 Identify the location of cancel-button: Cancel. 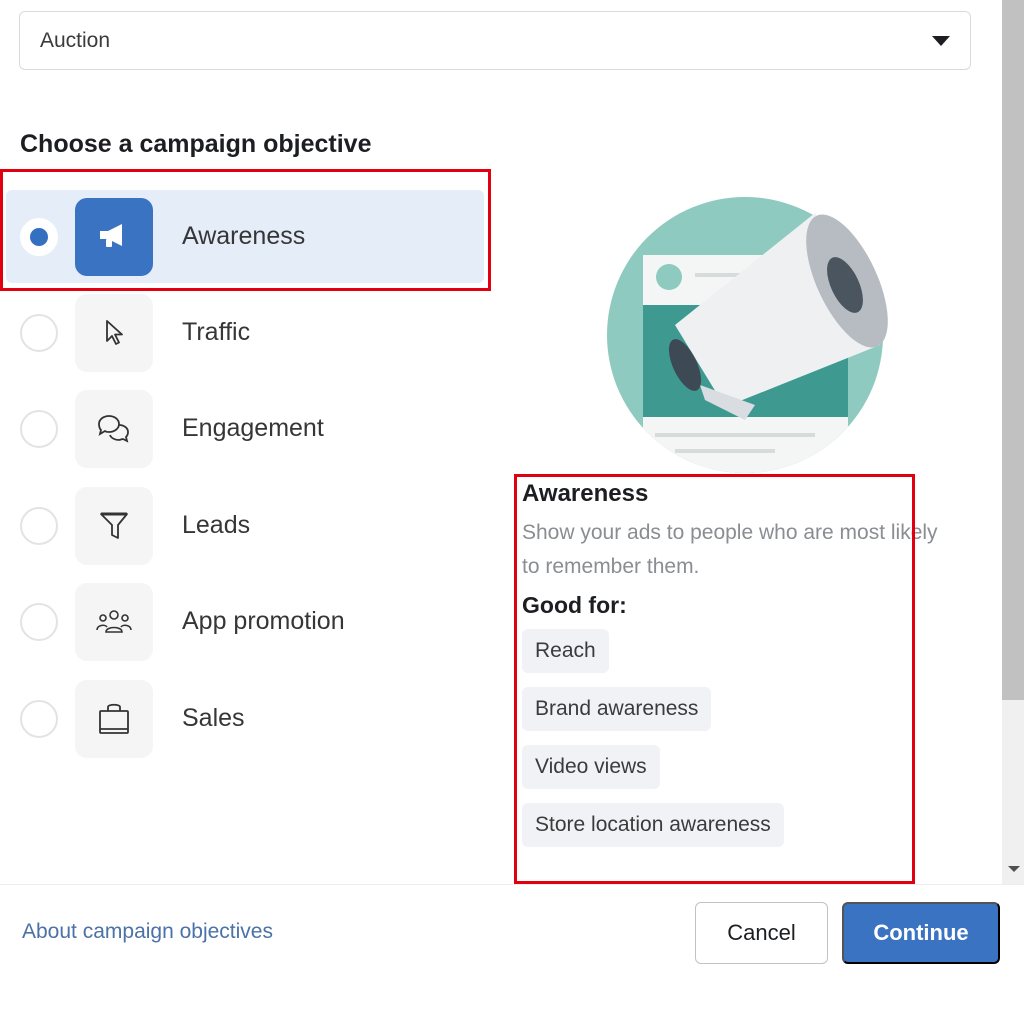
(761, 933).